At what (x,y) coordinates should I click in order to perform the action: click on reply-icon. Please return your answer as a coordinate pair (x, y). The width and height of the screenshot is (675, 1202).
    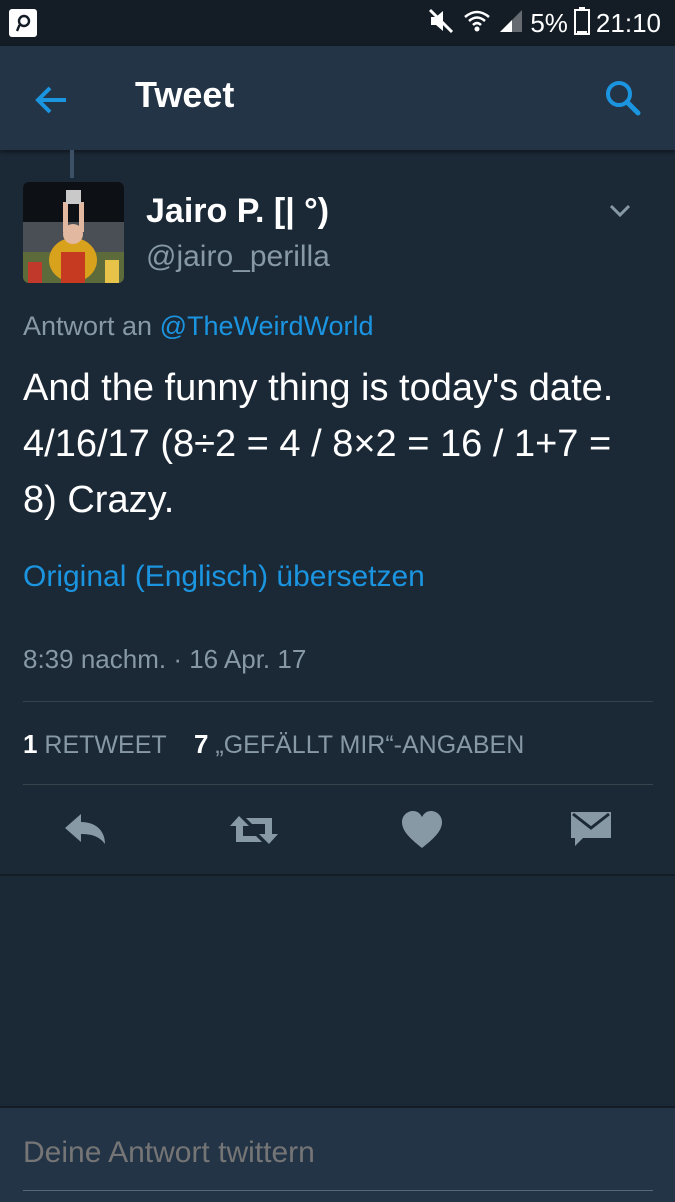
    Looking at the image, I should click on (85, 829).